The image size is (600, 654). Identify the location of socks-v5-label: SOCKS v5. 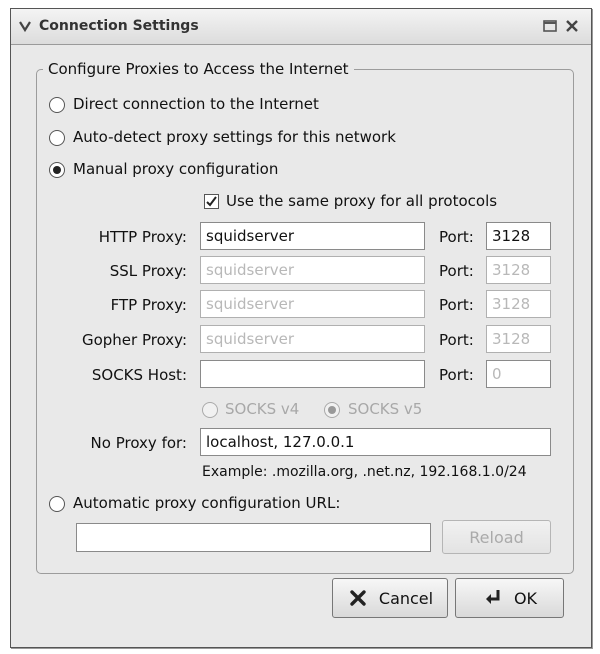
(385, 409).